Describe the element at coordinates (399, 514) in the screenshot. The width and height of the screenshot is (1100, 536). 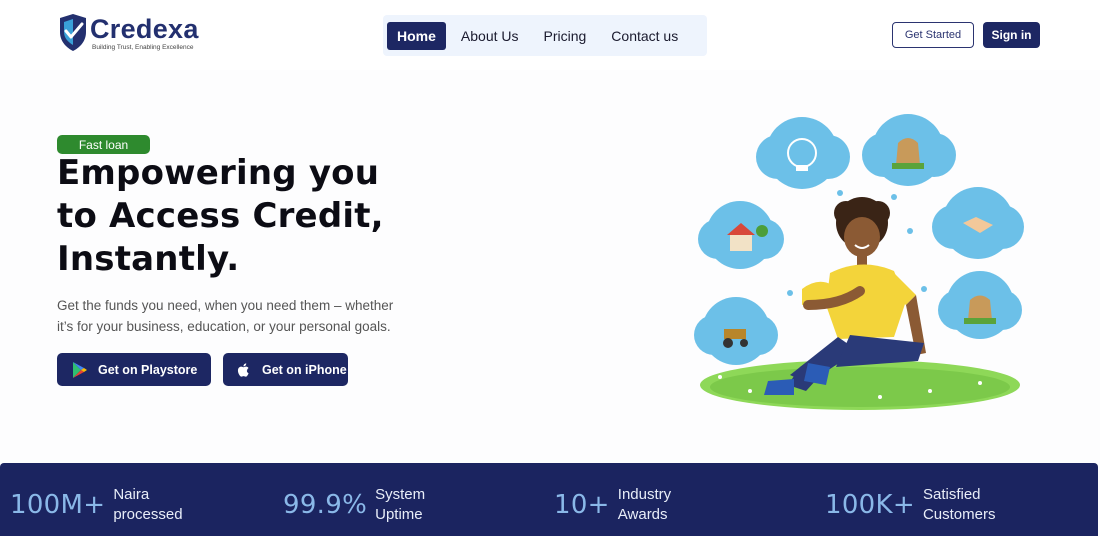
I see `stat-label-line: Uptime` at that location.